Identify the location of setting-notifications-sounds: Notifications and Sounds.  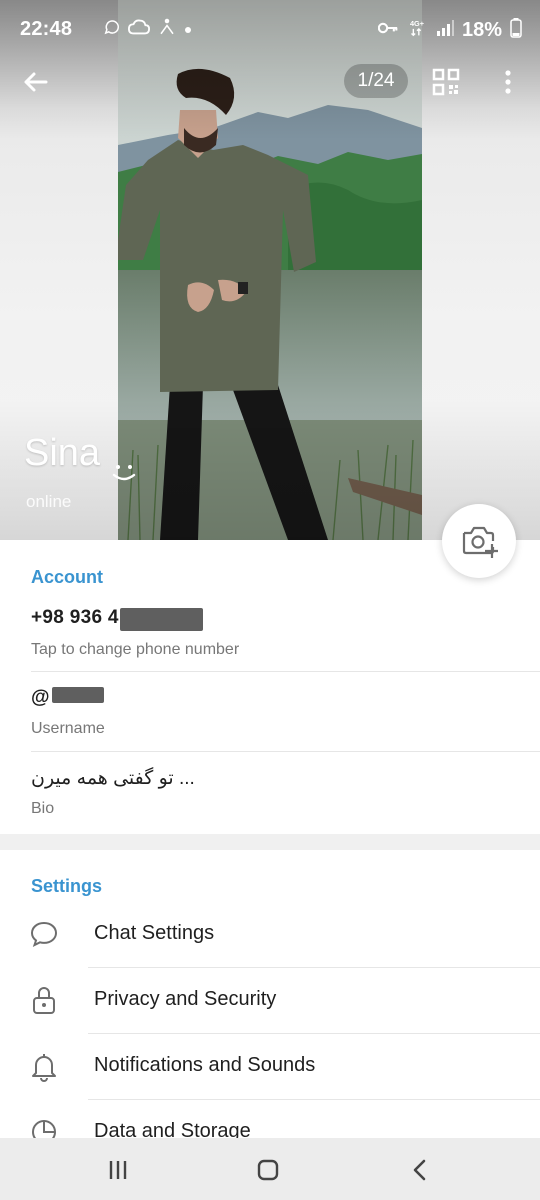
(270, 1067).